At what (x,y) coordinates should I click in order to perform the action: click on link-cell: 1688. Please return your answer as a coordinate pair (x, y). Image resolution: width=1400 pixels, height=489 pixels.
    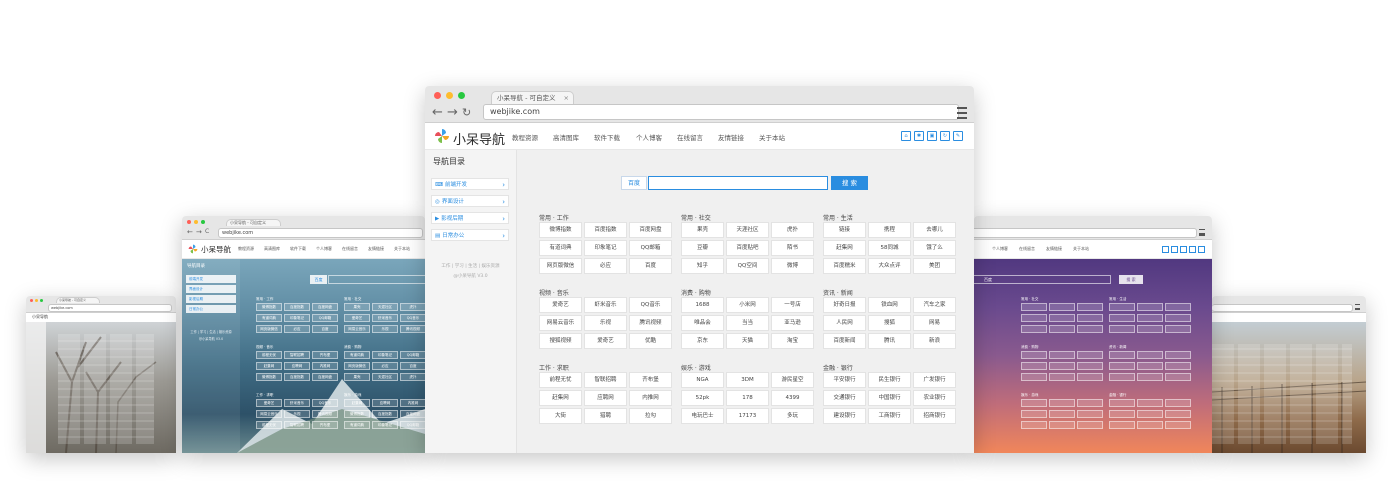
    Looking at the image, I should click on (702, 305).